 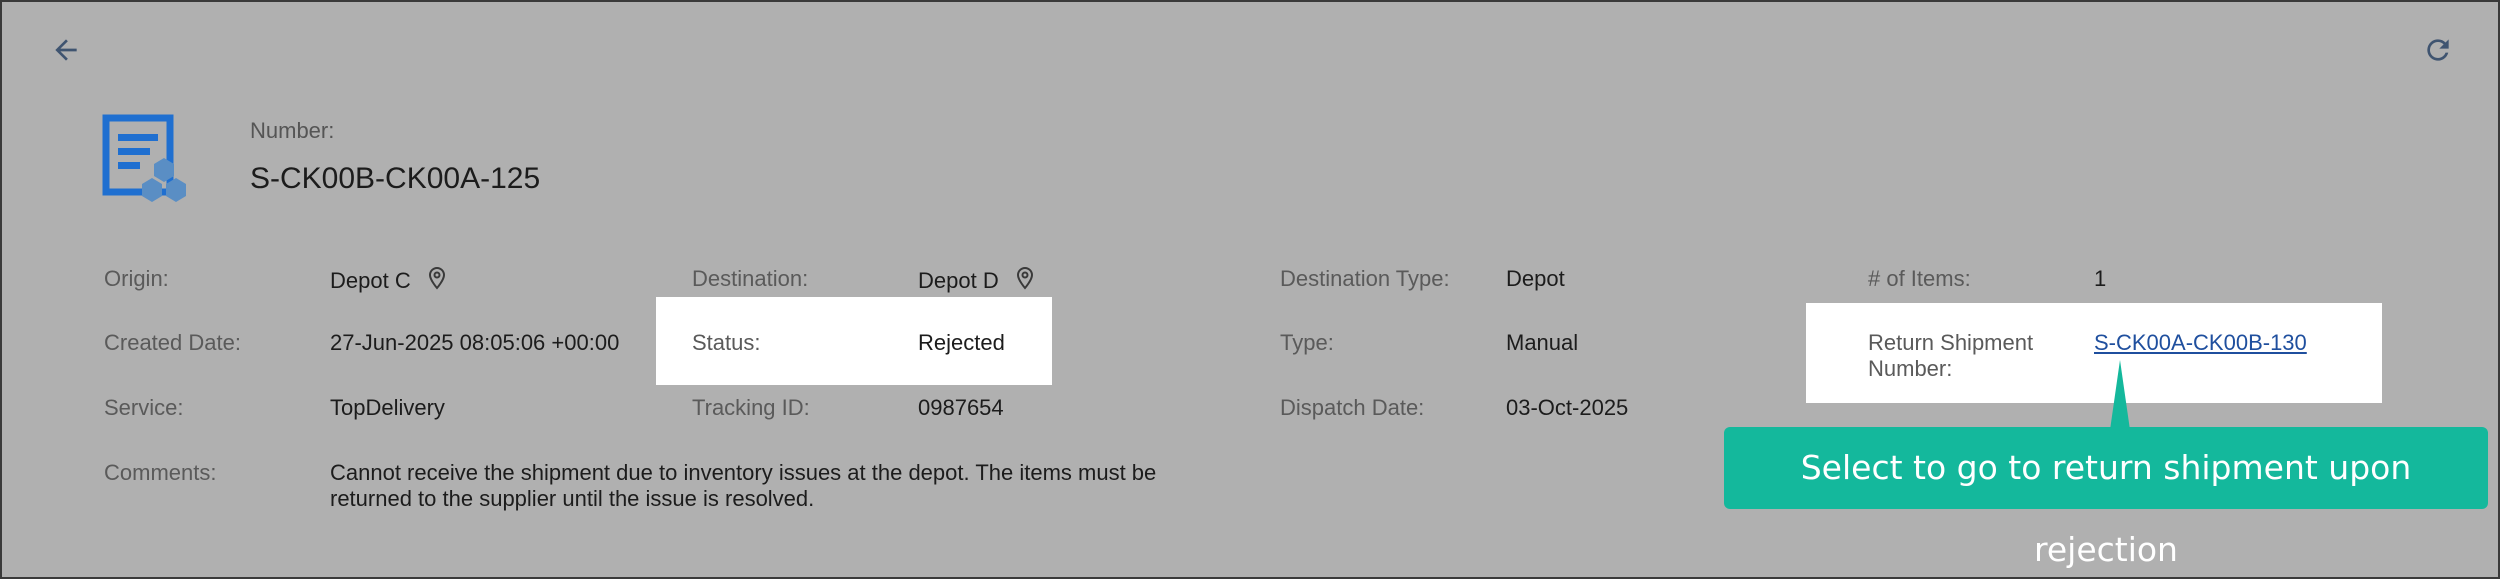 I want to click on service-label: Service:, so click(x=144, y=407).